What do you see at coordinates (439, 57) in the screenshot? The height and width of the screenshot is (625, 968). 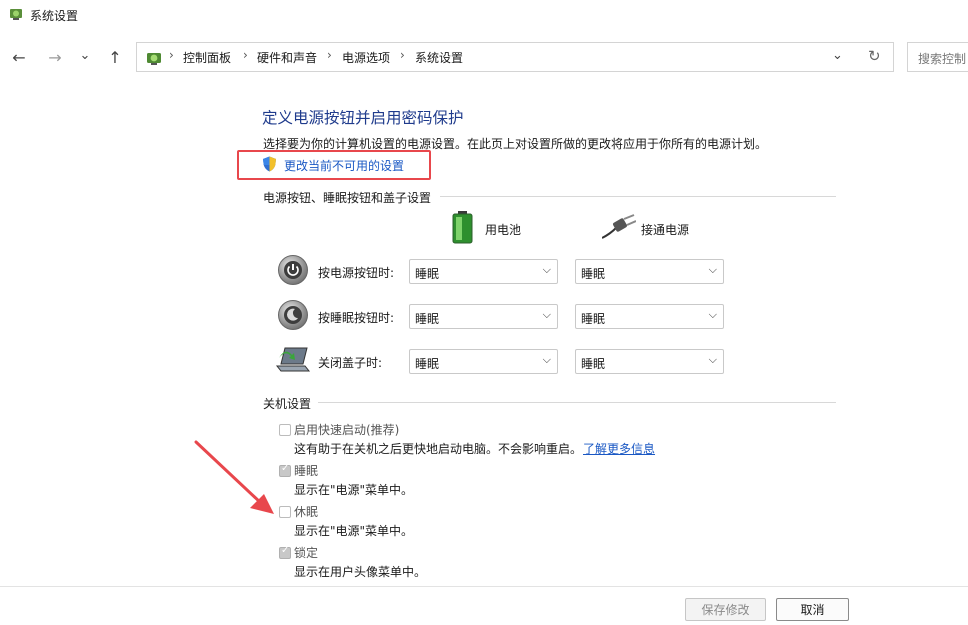 I see `breadcrumb-system-settings: 系统设置` at bounding box center [439, 57].